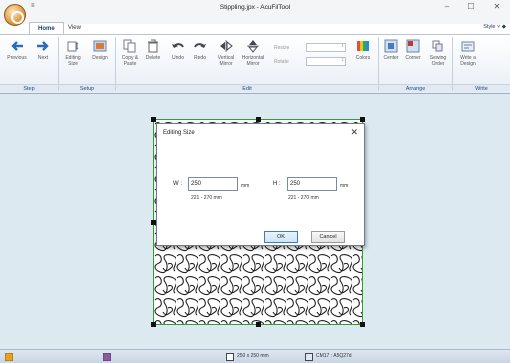  I want to click on next-label: Next, so click(43, 58).